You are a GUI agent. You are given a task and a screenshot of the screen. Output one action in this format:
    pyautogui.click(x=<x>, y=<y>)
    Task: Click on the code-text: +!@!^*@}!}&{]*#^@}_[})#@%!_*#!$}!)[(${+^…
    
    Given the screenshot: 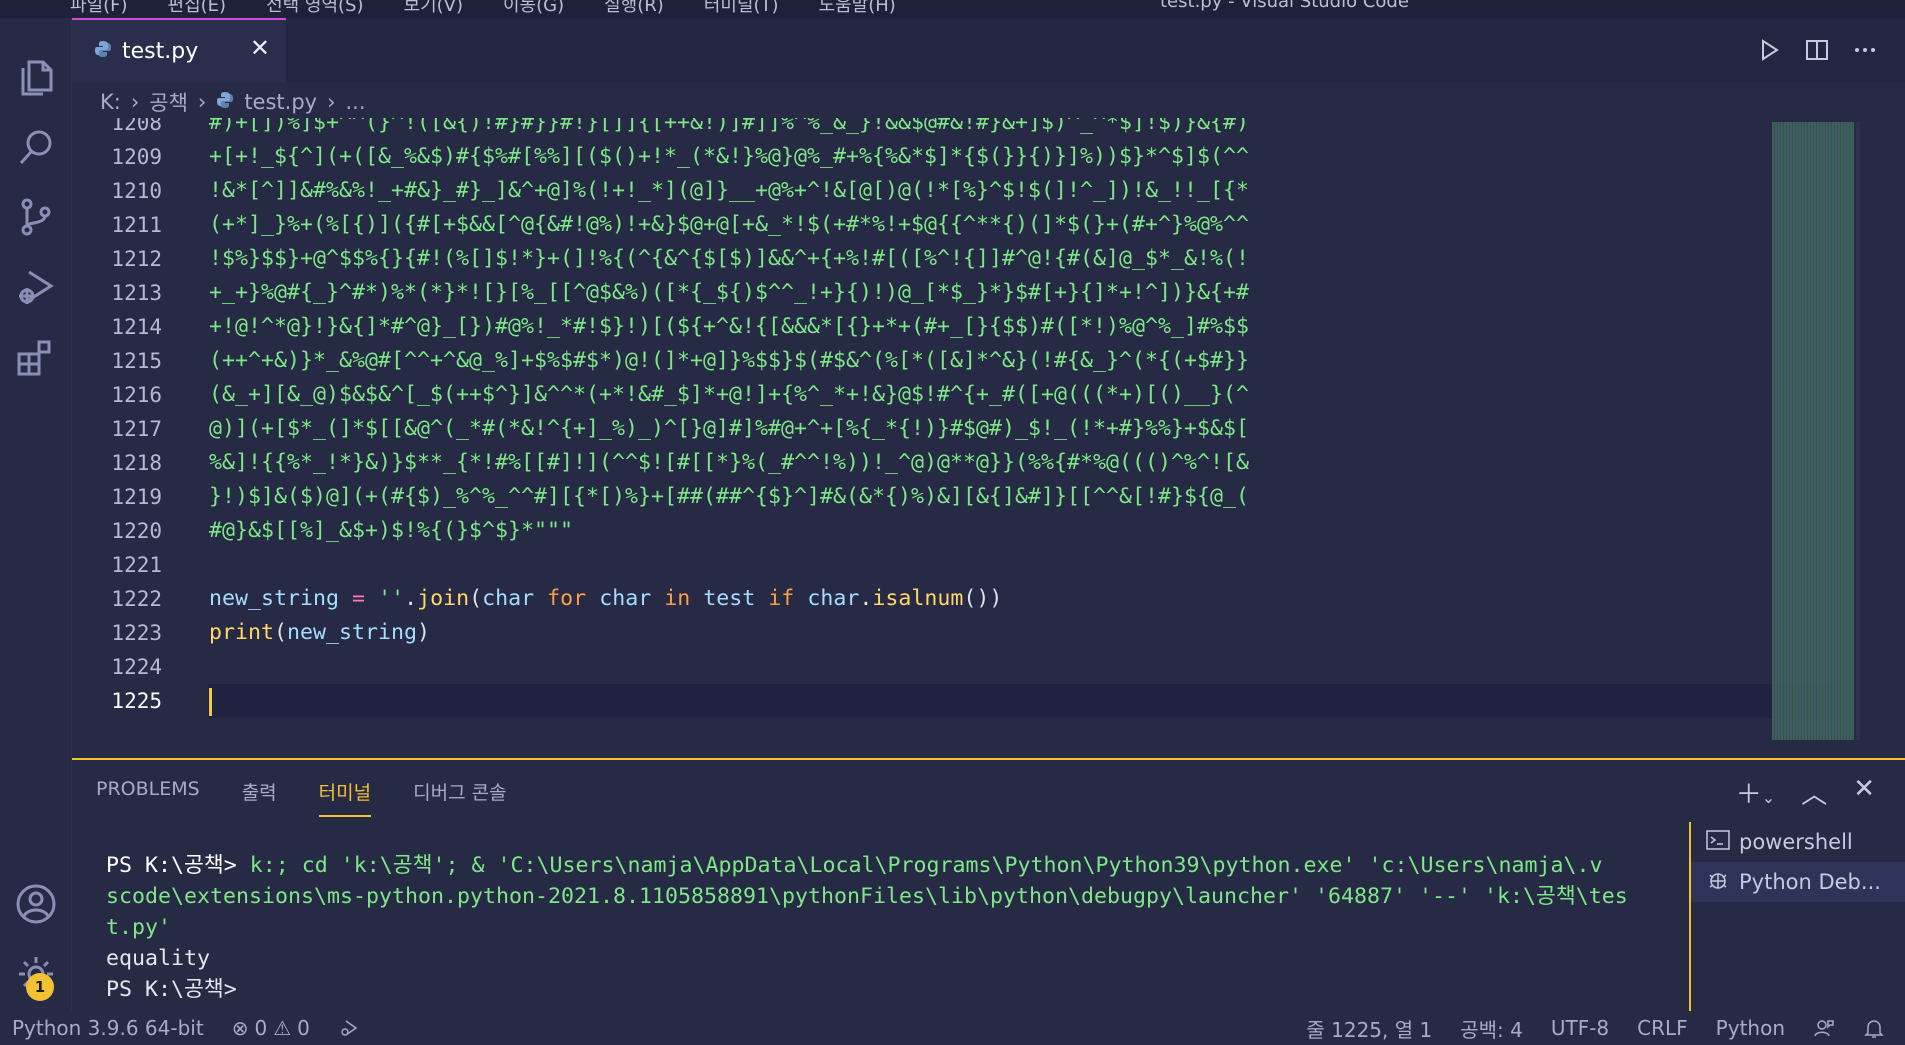 What is the action you would take?
    pyautogui.click(x=729, y=326)
    